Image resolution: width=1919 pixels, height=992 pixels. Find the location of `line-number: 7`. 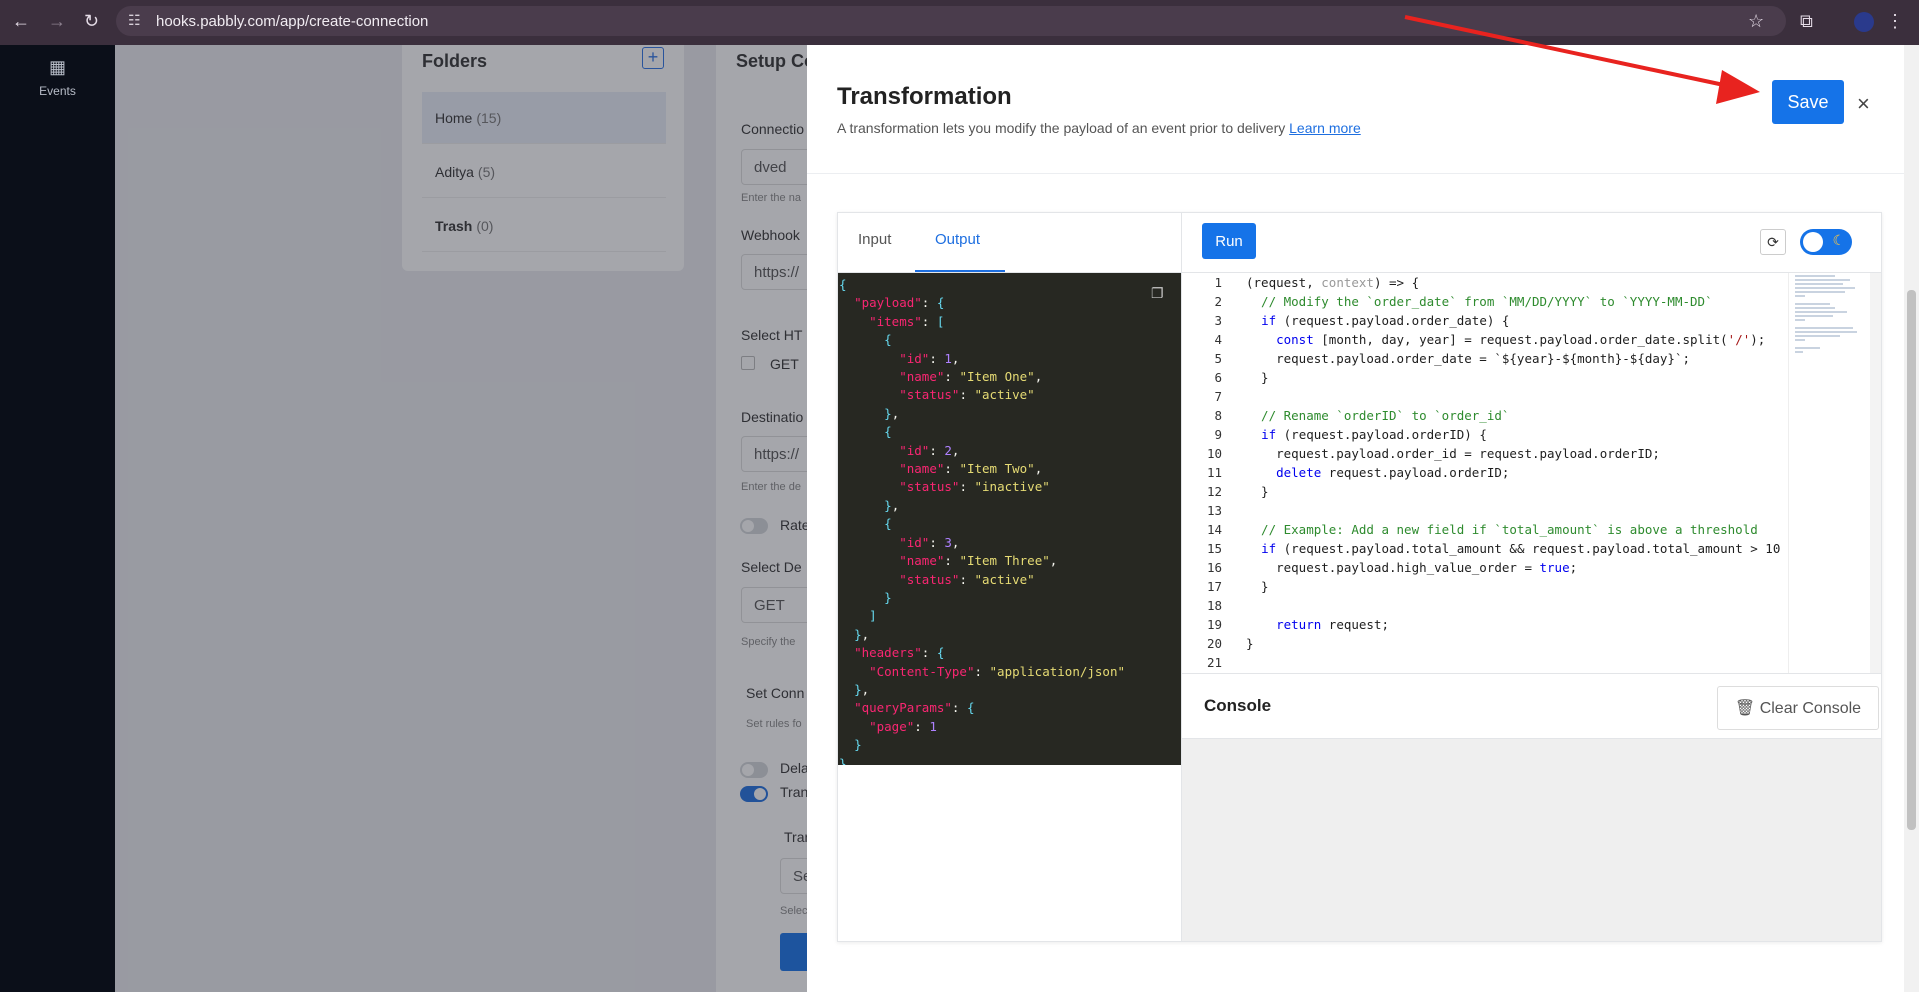

line-number: 7 is located at coordinates (1218, 396).